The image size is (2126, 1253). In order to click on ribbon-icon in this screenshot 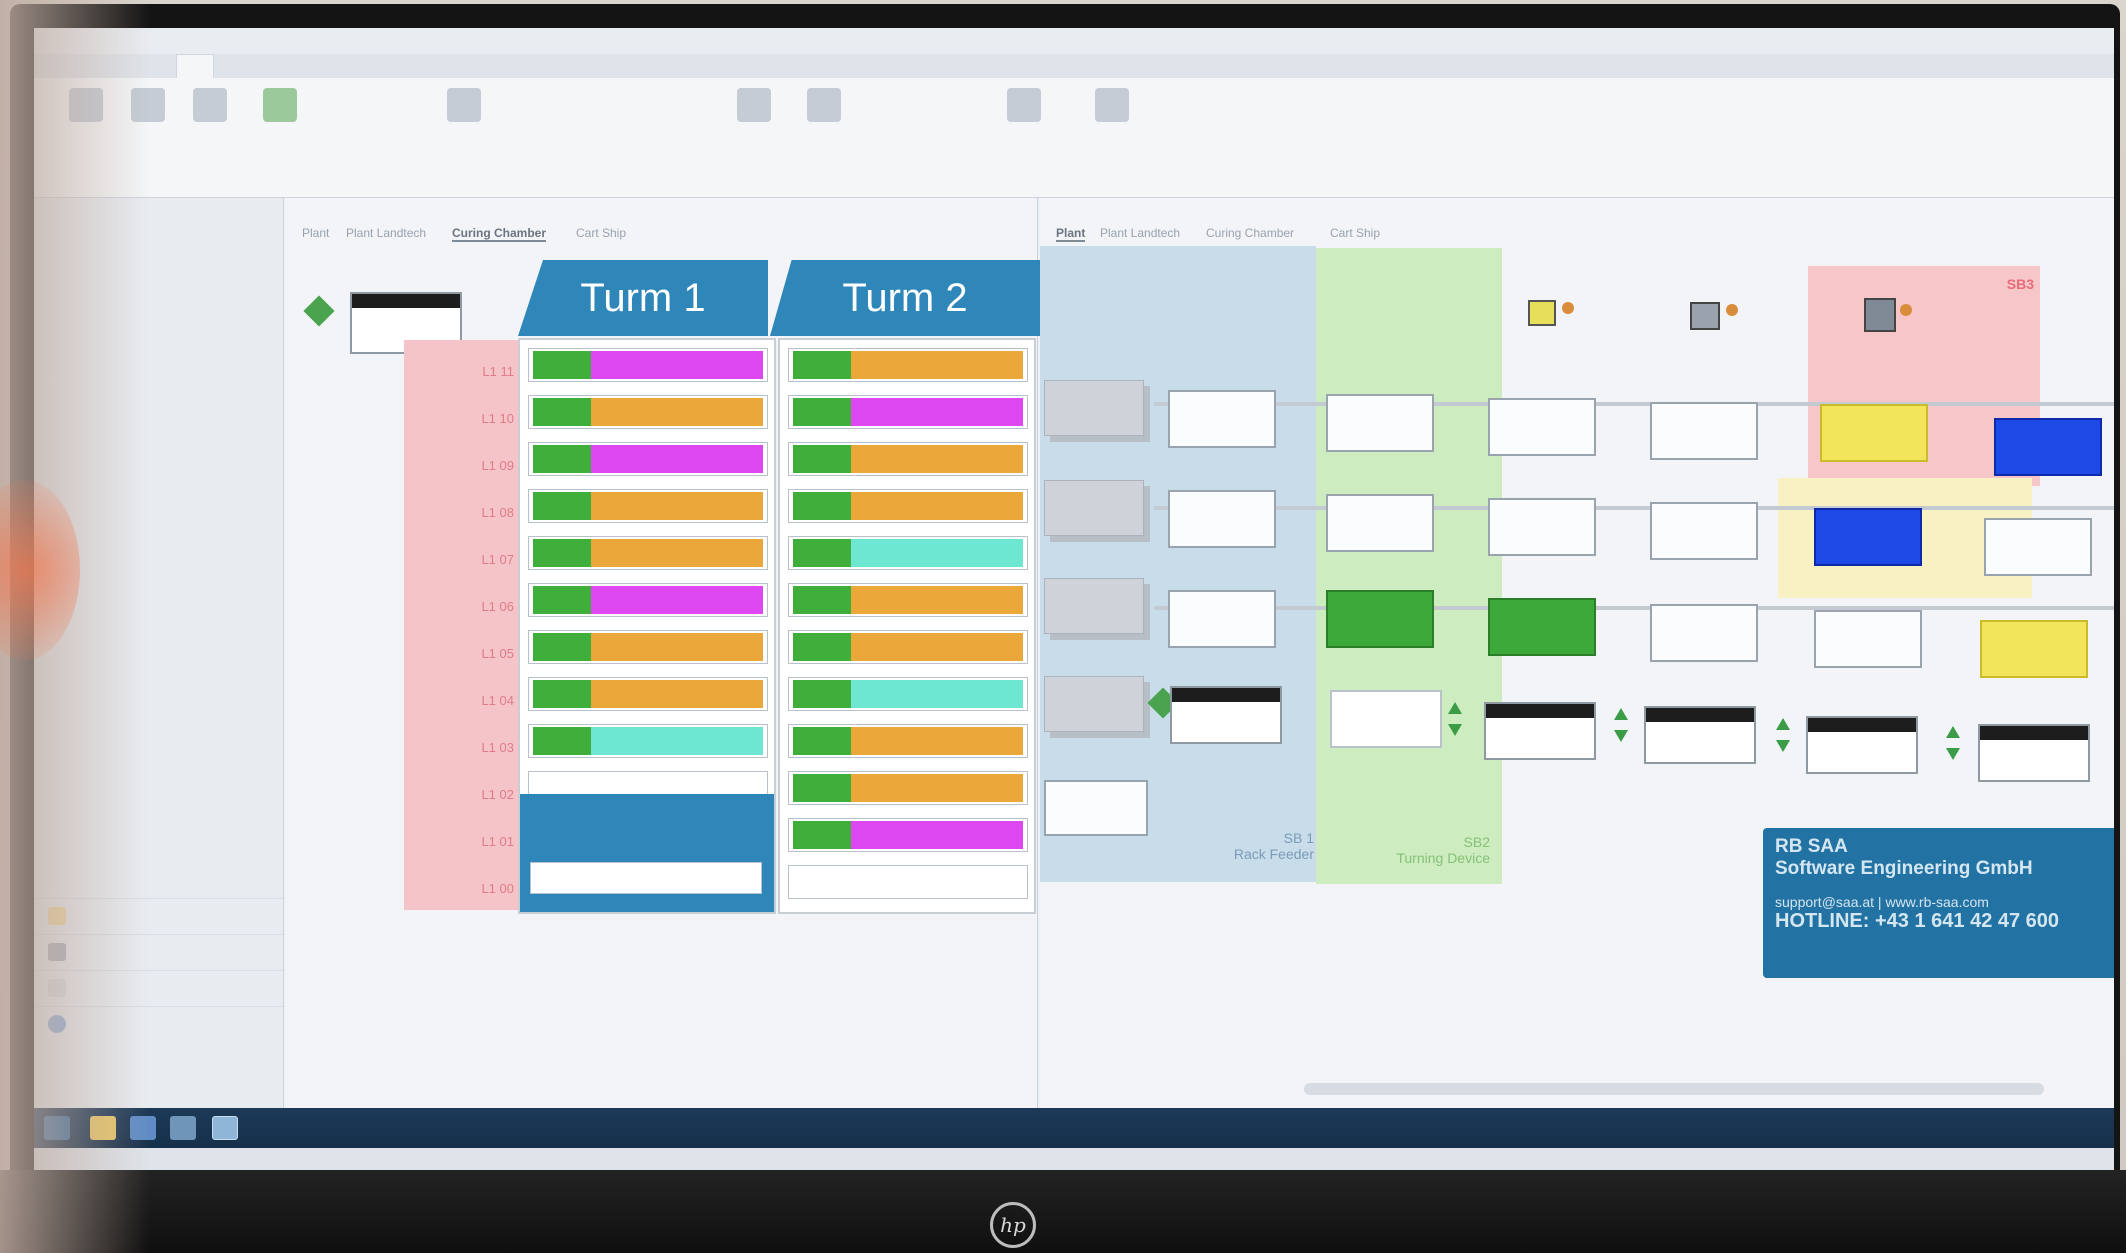, I will do `click(1024, 105)`.